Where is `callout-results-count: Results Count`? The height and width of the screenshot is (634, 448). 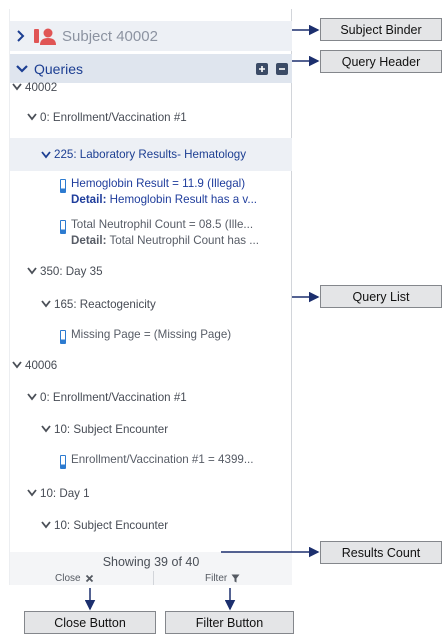 callout-results-count: Results Count is located at coordinates (381, 552).